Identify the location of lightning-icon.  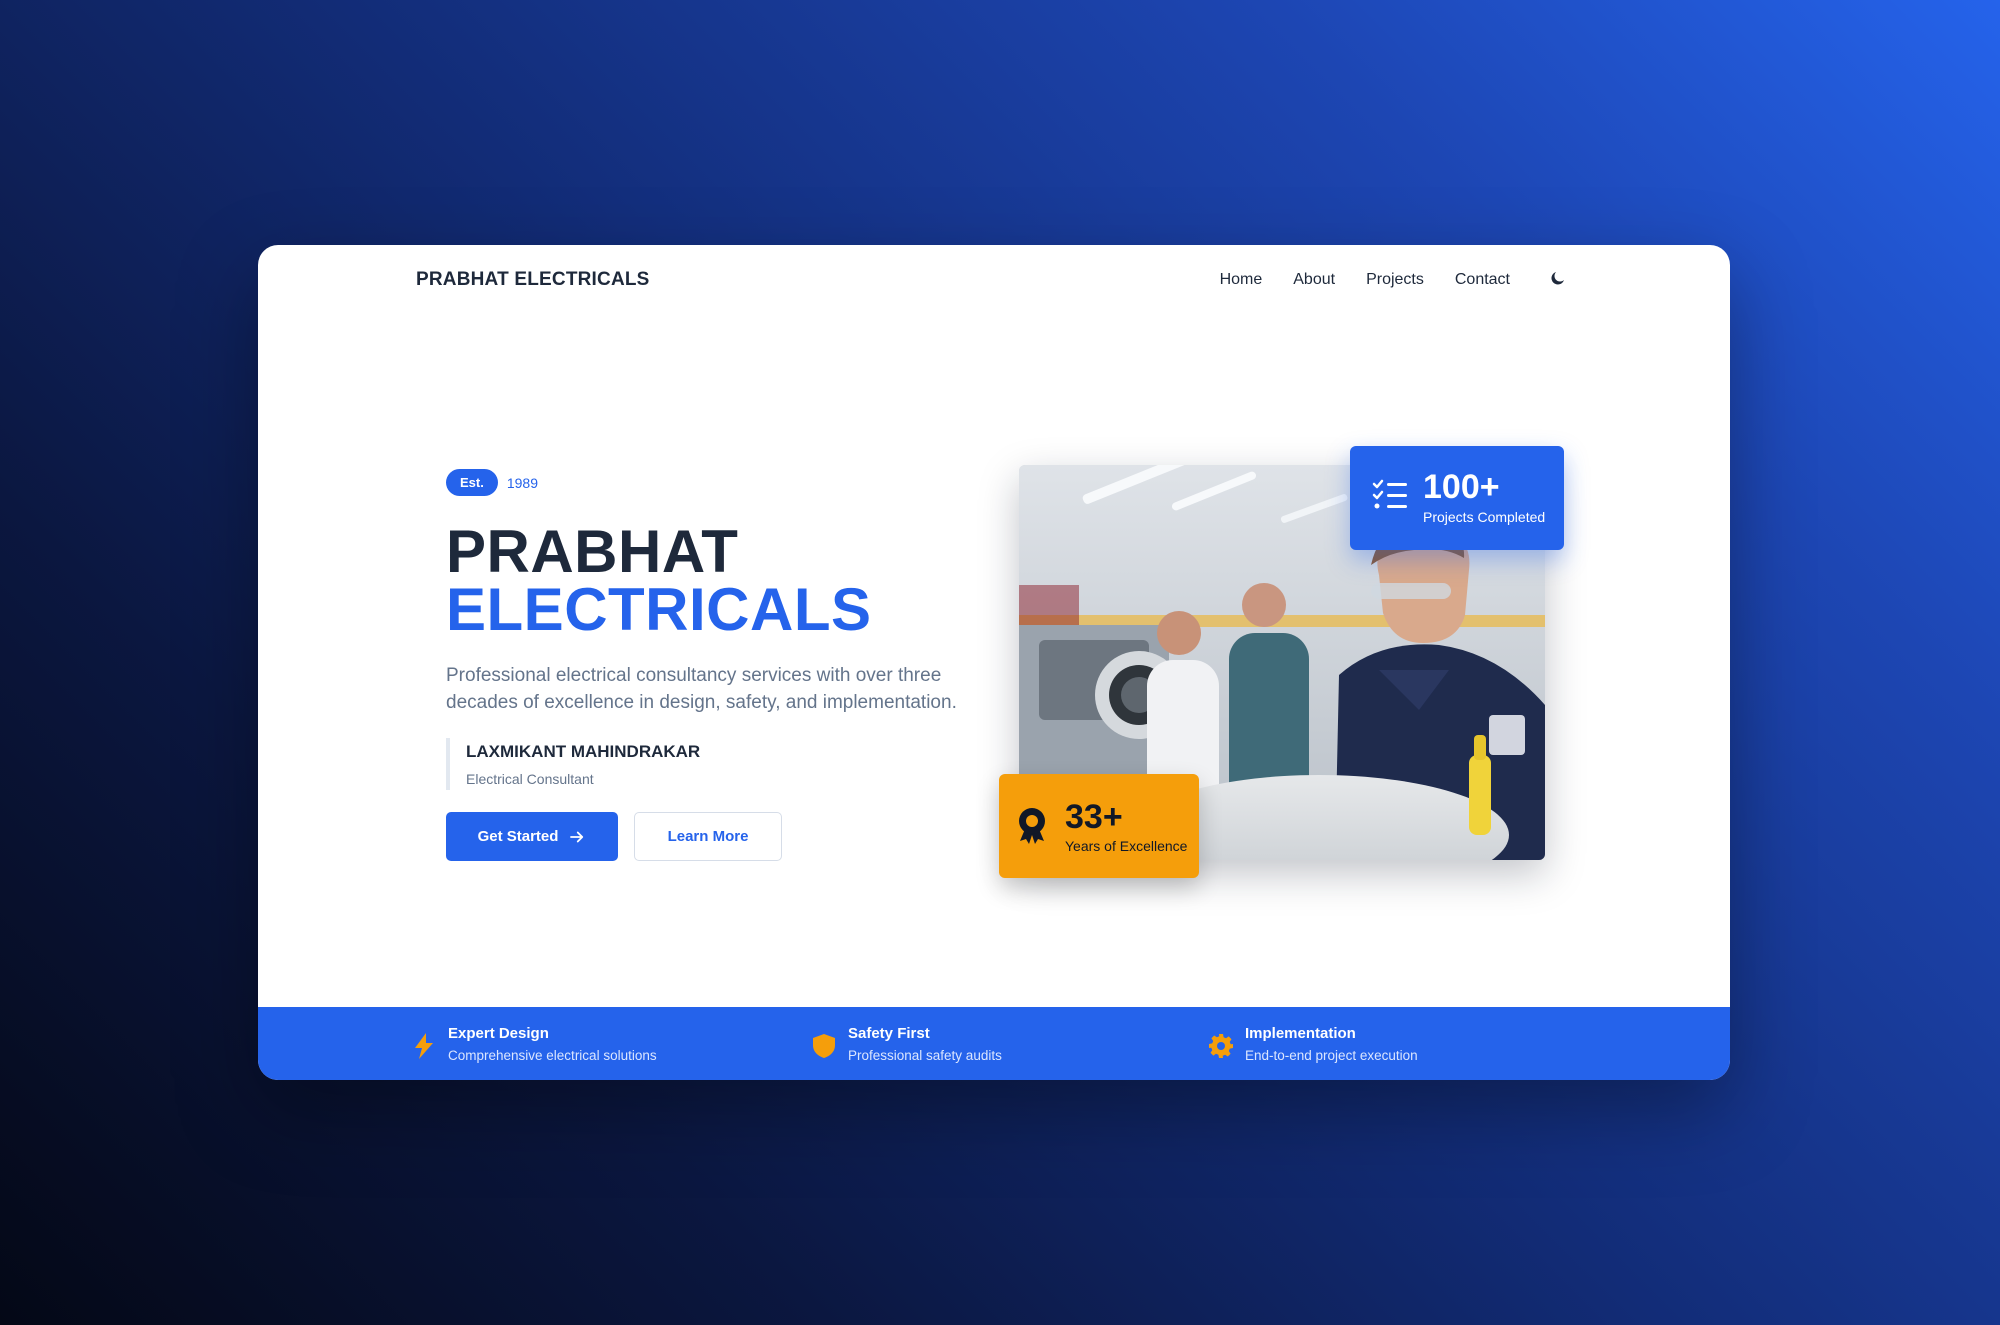
(424, 1046).